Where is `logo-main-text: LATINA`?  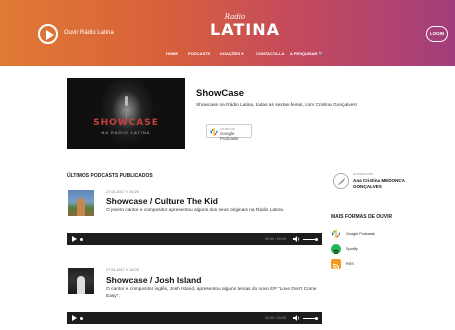
logo-main-text: LATINA is located at coordinates (245, 29).